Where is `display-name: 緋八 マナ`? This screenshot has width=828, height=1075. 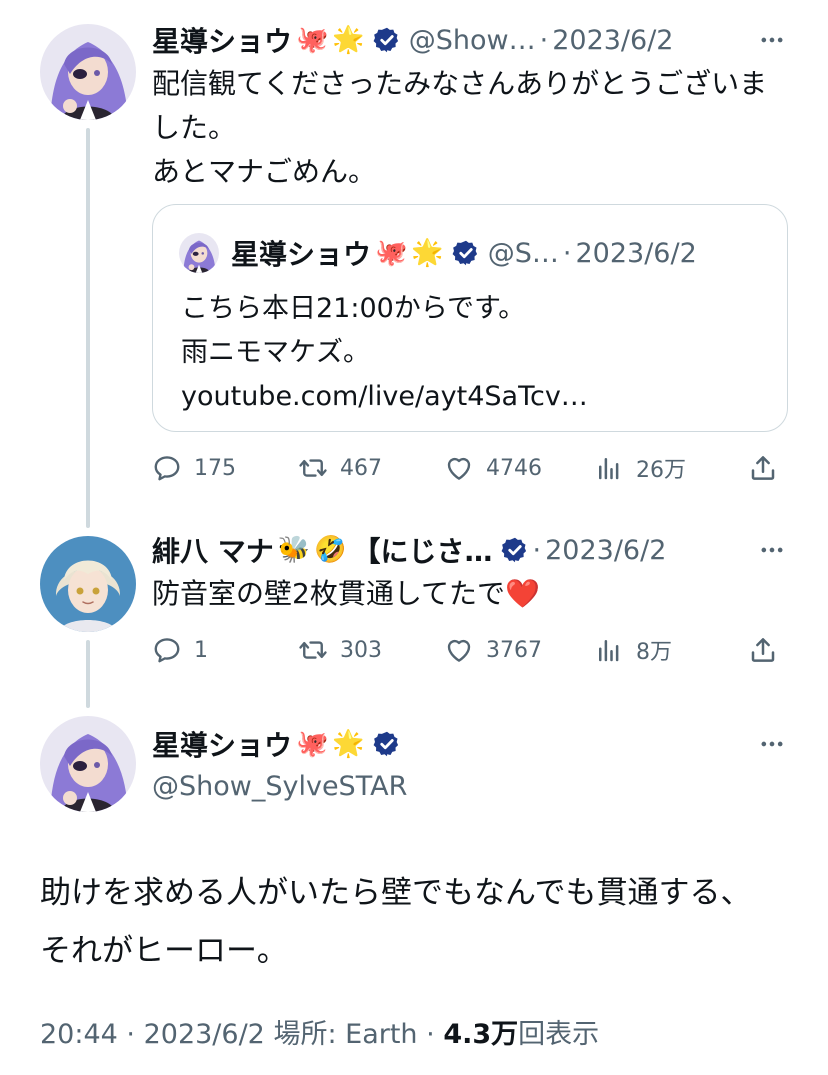
display-name: 緋八 マナ is located at coordinates (213, 550).